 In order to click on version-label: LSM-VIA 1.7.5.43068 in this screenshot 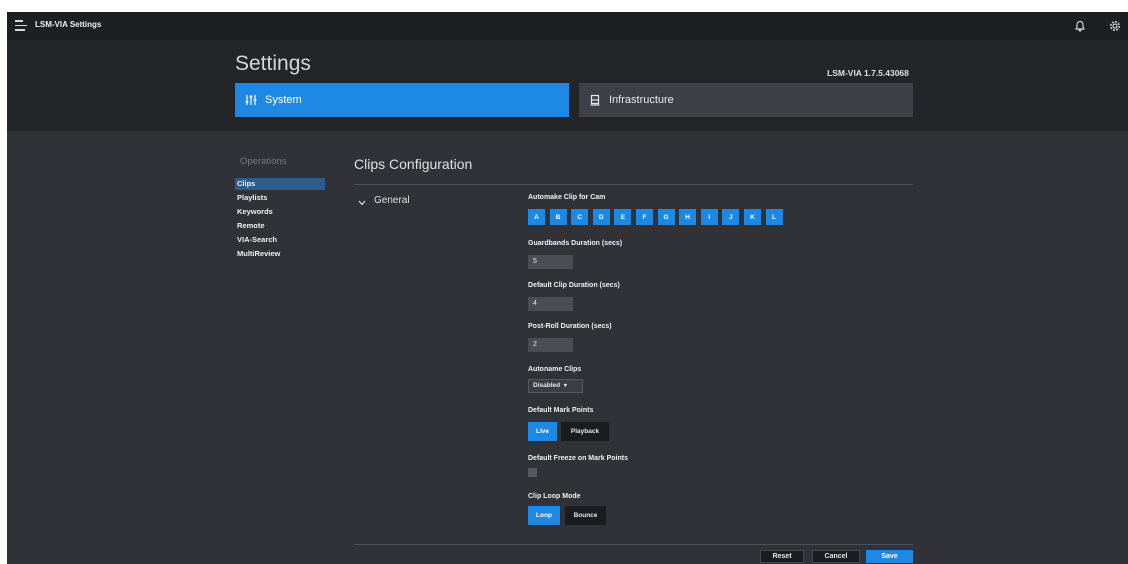, I will do `click(868, 73)`.